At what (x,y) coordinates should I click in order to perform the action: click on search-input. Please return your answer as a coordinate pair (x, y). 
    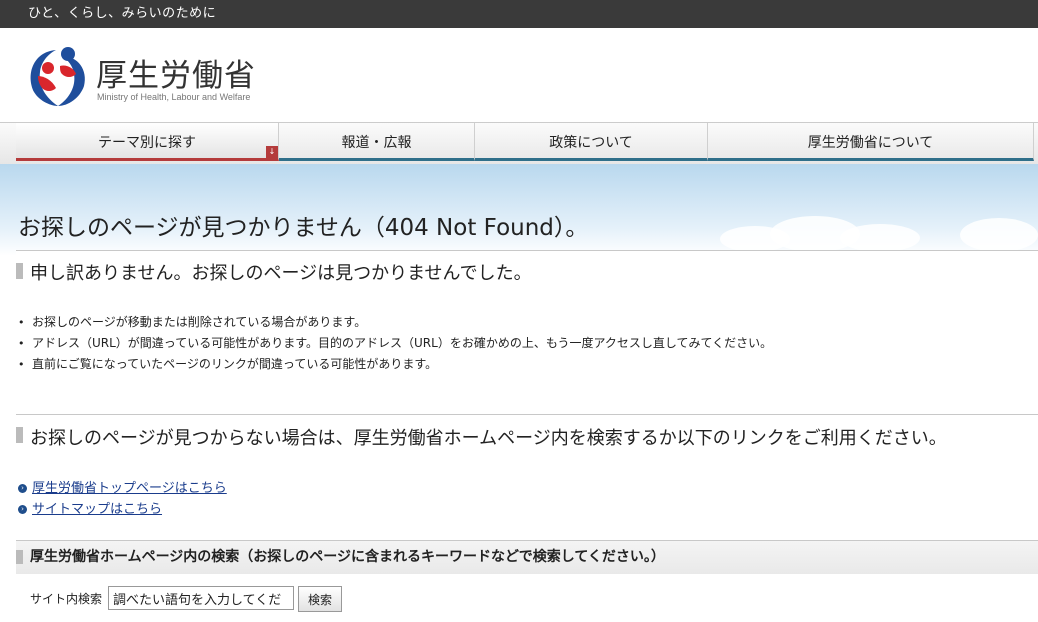
    Looking at the image, I should click on (201, 598).